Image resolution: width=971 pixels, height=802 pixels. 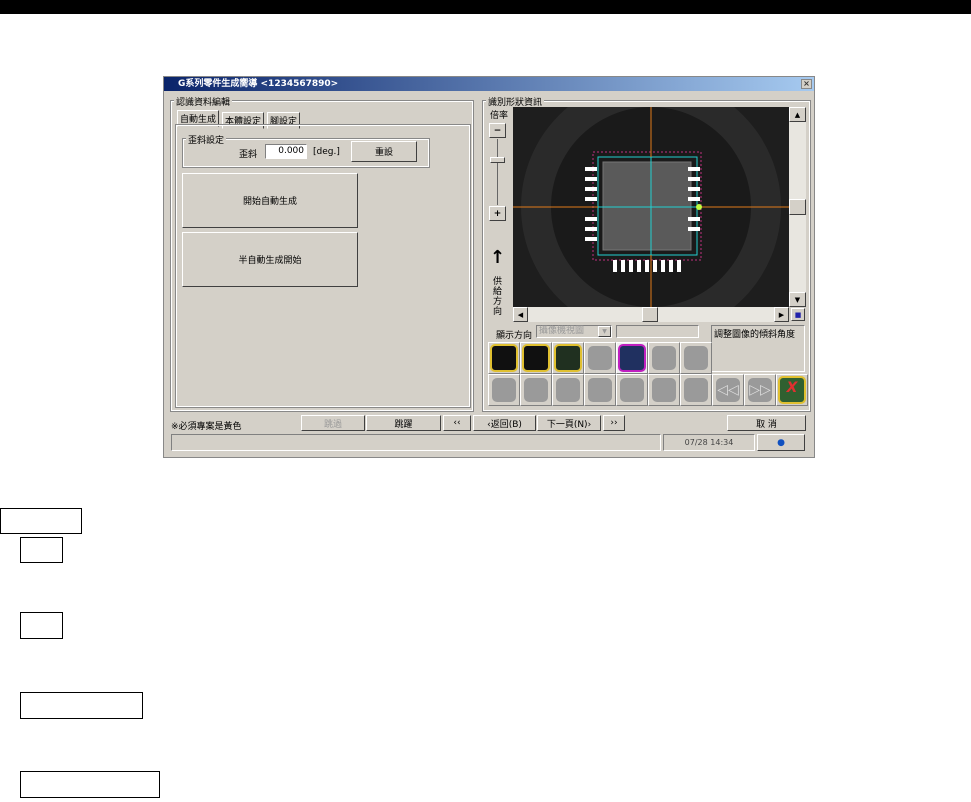 What do you see at coordinates (206, 139) in the screenshot?
I see `skew-group-title: 歪斜設定` at bounding box center [206, 139].